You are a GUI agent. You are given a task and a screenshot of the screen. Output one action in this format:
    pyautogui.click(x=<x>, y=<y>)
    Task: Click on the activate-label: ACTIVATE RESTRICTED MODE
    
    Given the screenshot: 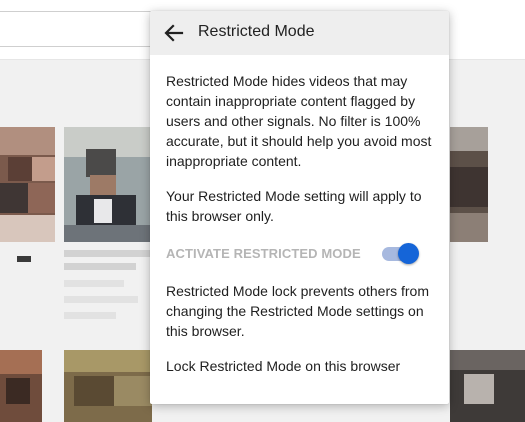 What is the action you would take?
    pyautogui.click(x=263, y=253)
    